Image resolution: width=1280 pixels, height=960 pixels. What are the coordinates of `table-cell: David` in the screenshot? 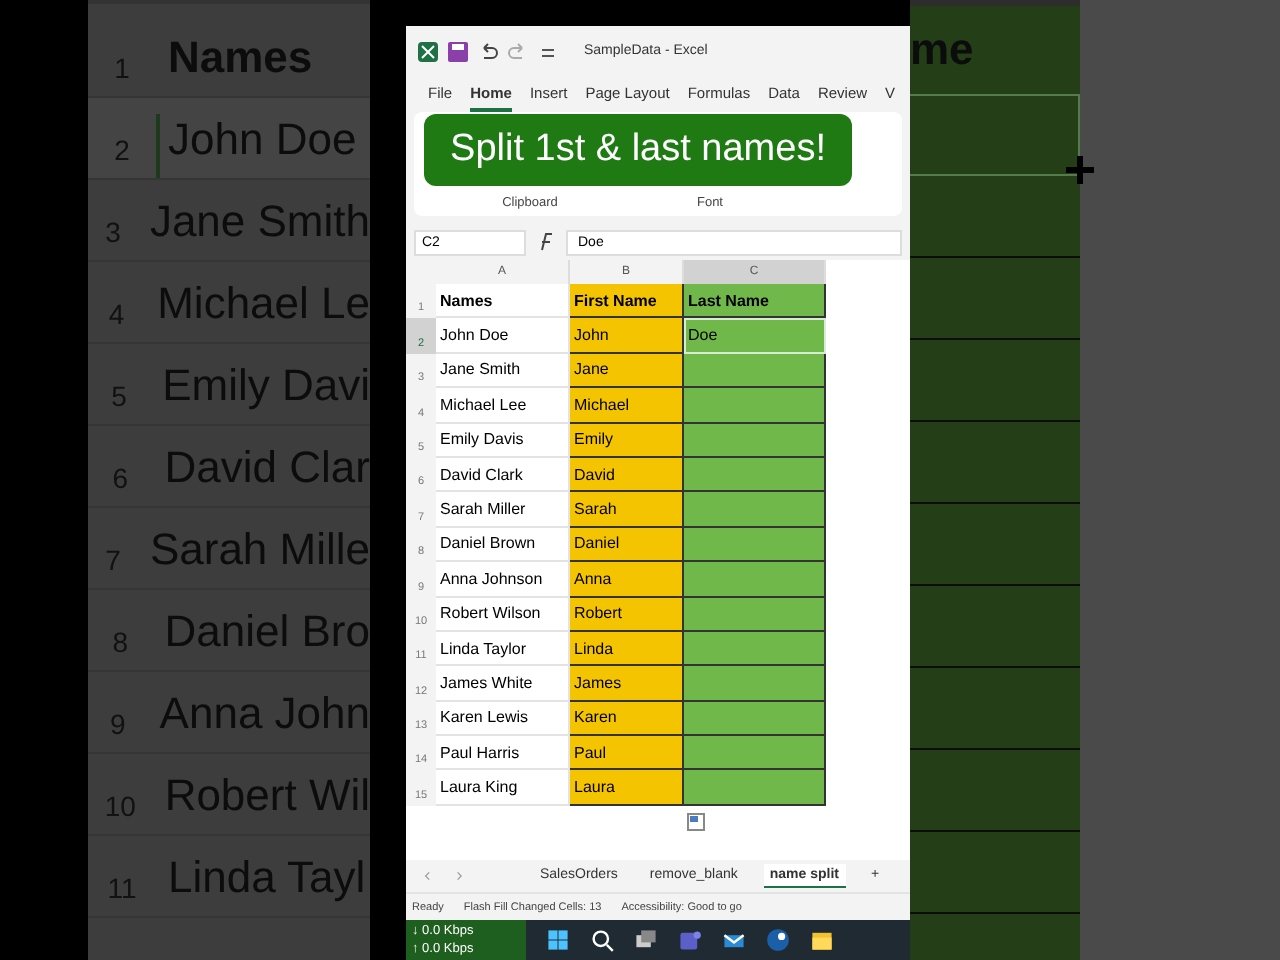 It's located at (627, 475).